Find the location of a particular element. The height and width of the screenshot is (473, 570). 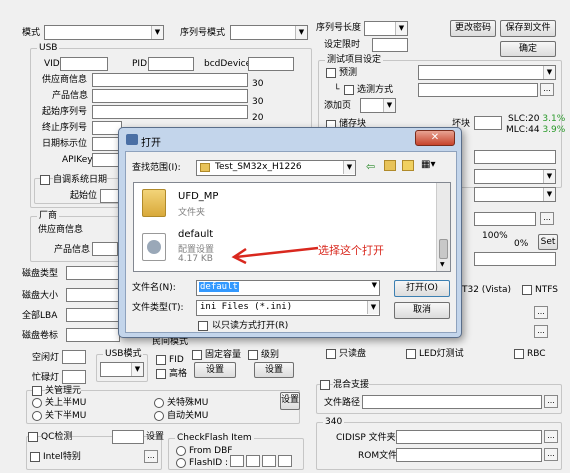

isp-file-input is located at coordinates (469, 437).